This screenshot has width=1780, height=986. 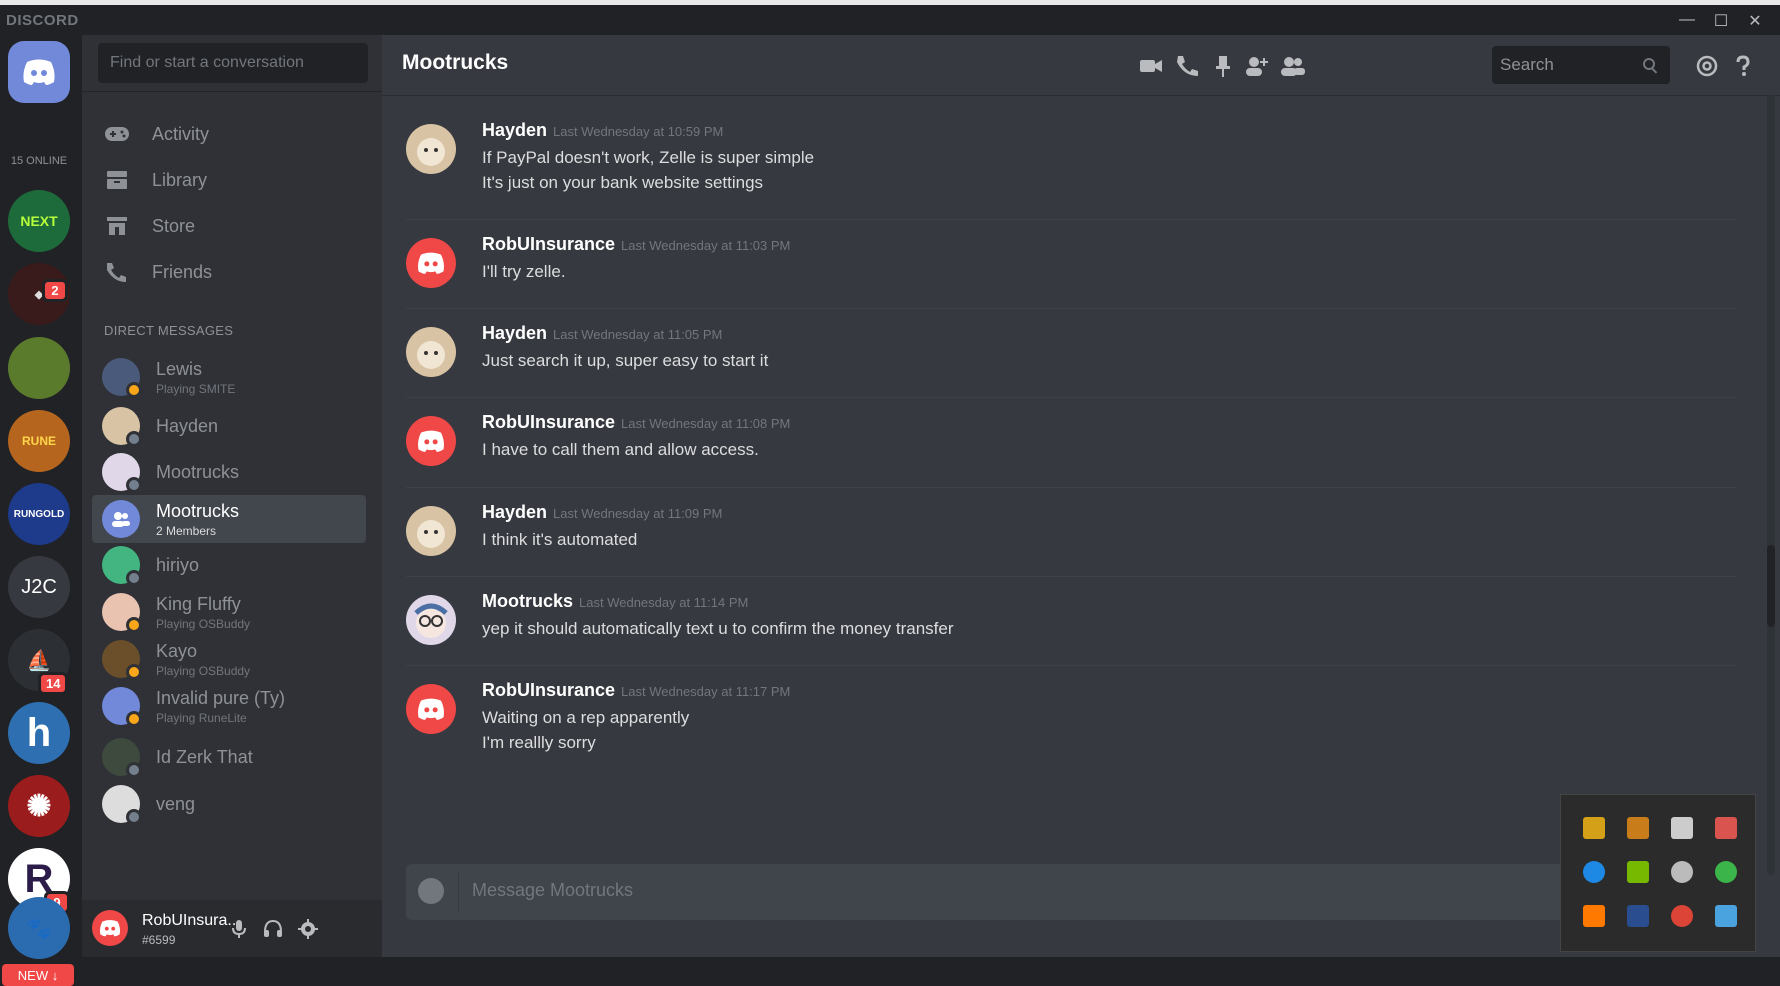 What do you see at coordinates (1743, 66) in the screenshot?
I see `help-icon` at bounding box center [1743, 66].